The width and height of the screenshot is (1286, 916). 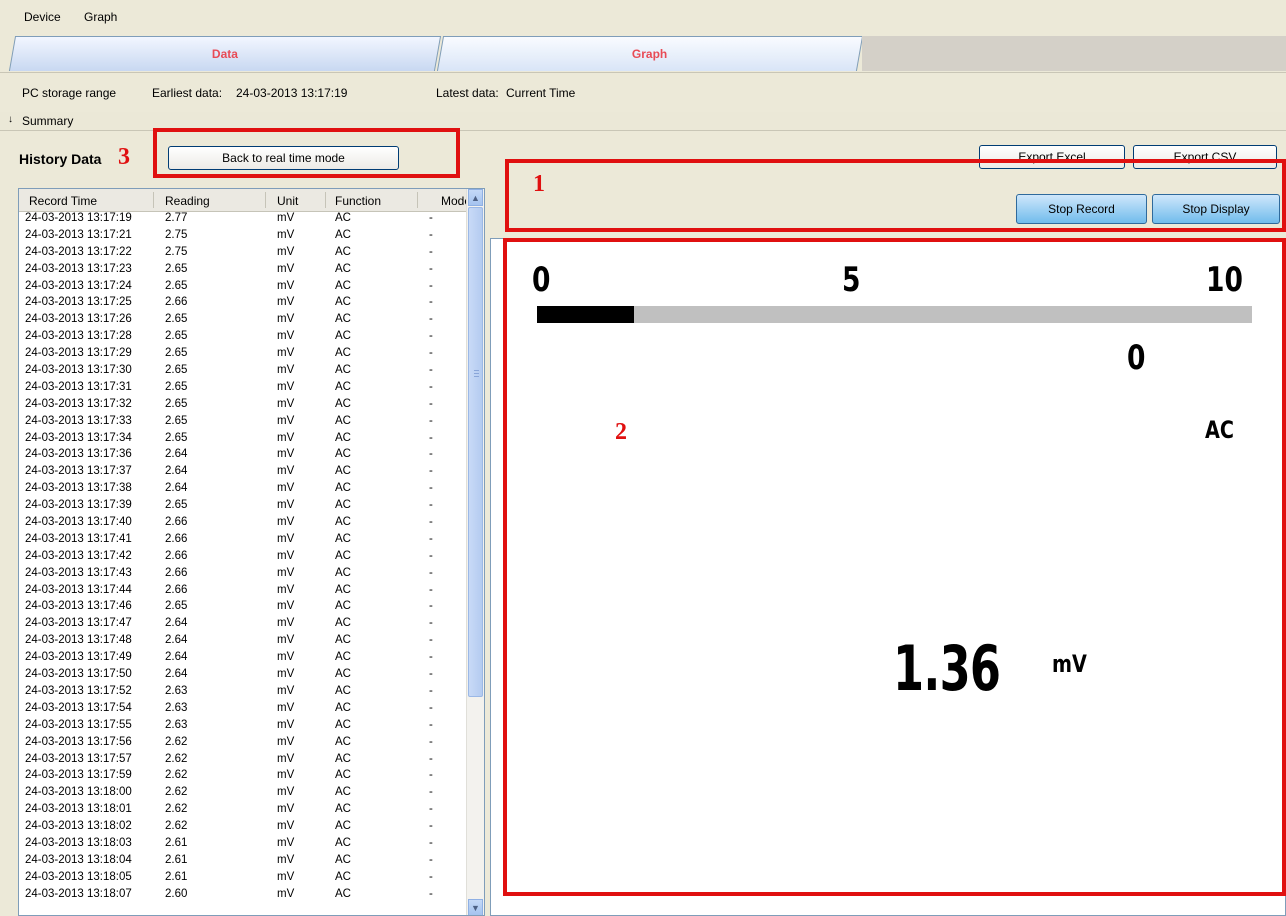 I want to click on table-row: 24-03-2013 13:17:25 2.66 mV AC -, so click(x=243, y=303).